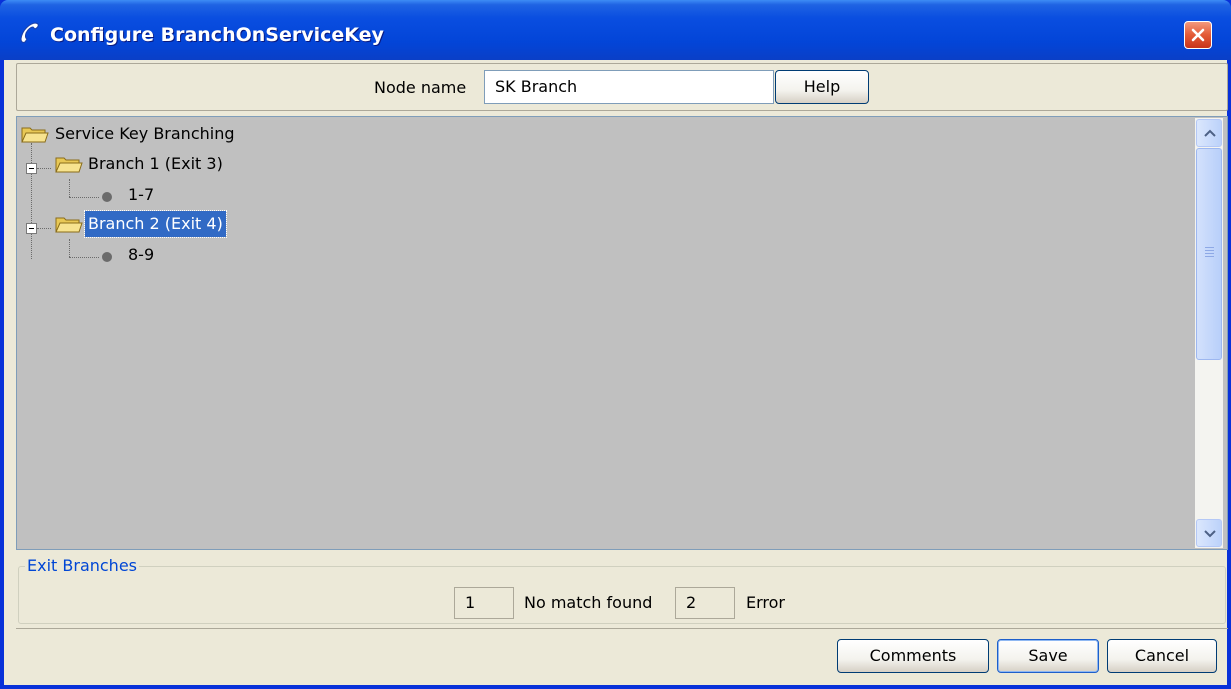 The width and height of the screenshot is (1231, 689). I want to click on tree-branch-label: Branch 2 (Exit 4), so click(155, 224).